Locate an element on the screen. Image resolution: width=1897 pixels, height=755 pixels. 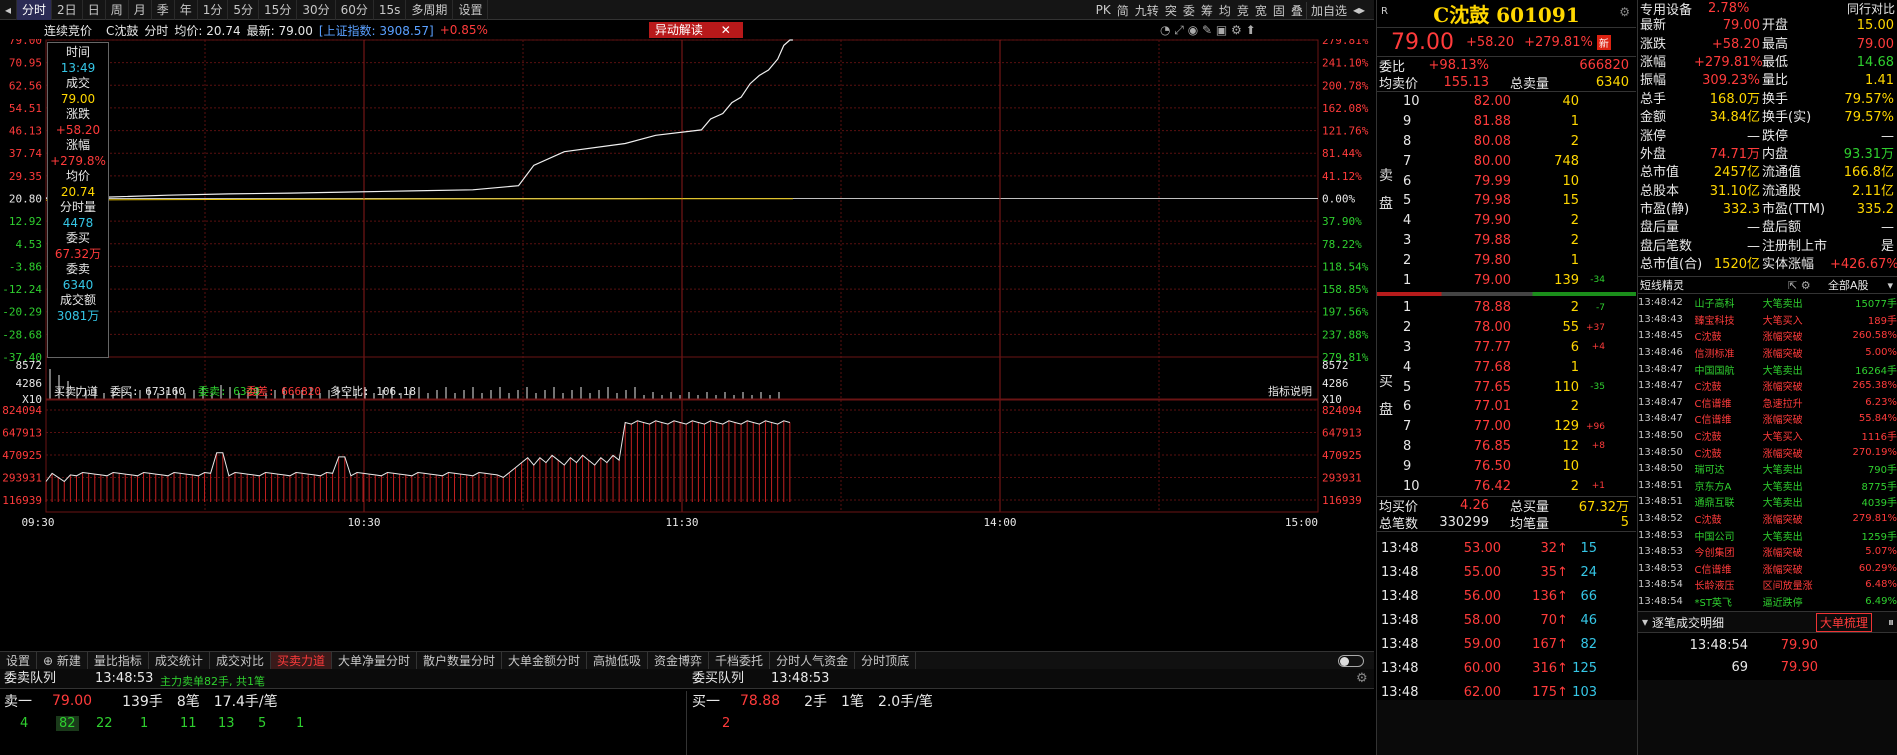
chevron-down-icon: ▾ is located at coordinates (1890, 285).